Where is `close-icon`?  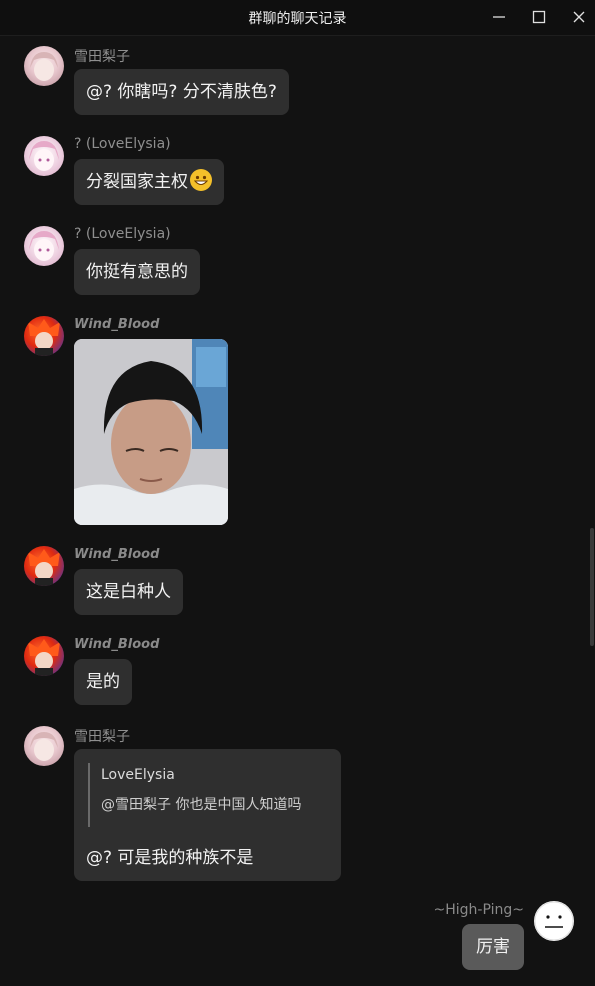
close-icon is located at coordinates (579, 17).